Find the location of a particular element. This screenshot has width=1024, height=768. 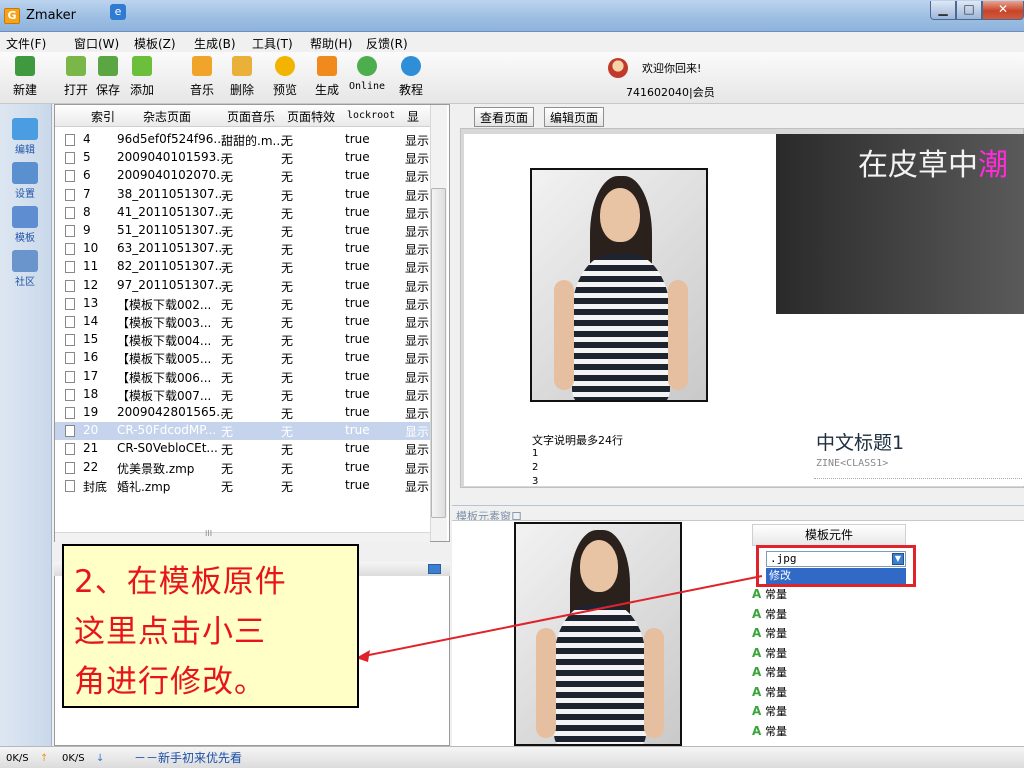

table-row: 22 优美景致.zmp 无 无 true 显示 is located at coordinates (245, 468).